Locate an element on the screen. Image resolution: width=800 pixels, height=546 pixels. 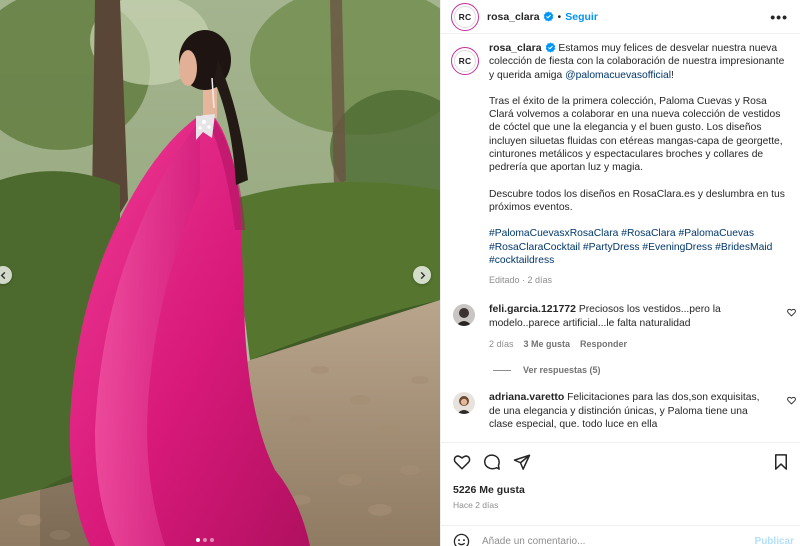
hashtag-link: #PalomaCuevasxRosaClara is located at coordinates (553, 233).